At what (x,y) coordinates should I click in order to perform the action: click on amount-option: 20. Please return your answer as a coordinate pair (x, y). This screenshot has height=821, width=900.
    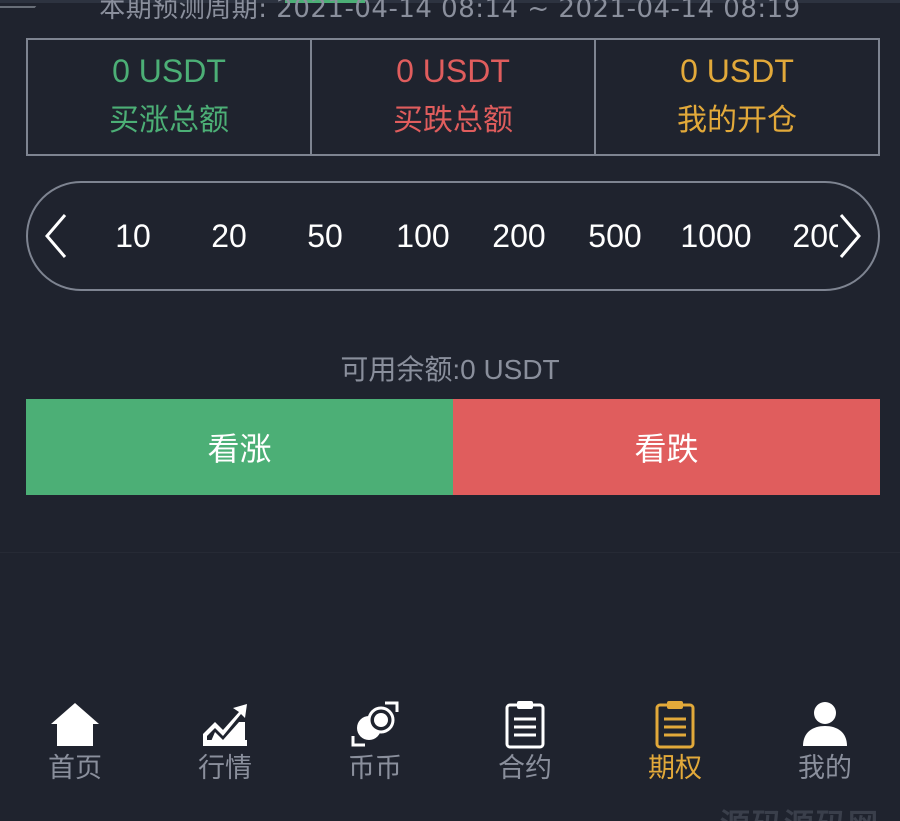
    Looking at the image, I should click on (229, 236).